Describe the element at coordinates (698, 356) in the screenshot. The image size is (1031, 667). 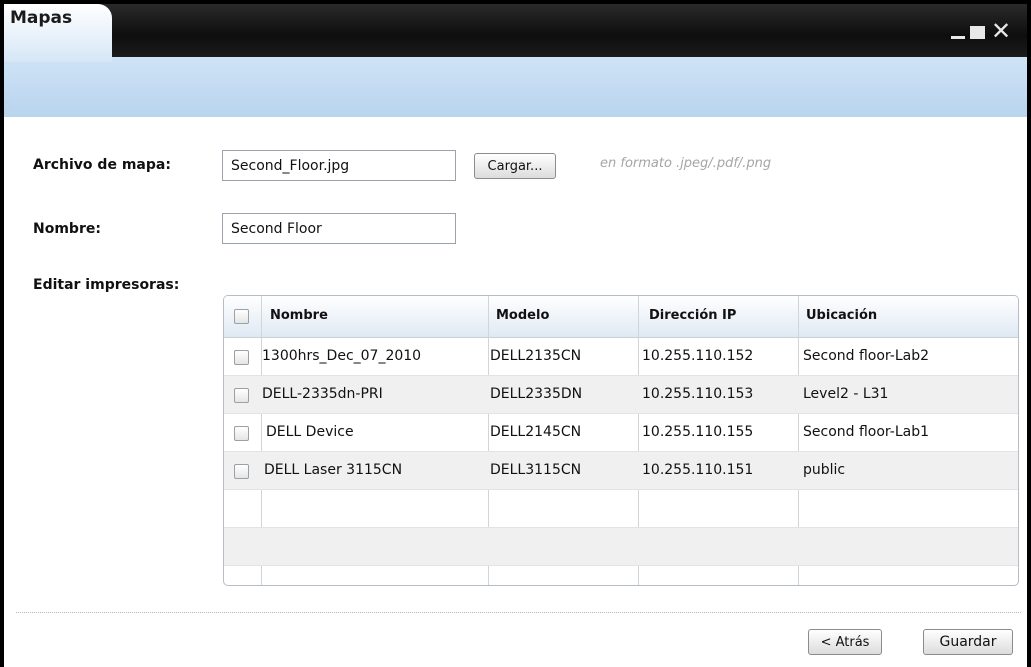
I see `cell-ip: 10.255.110.152` at that location.